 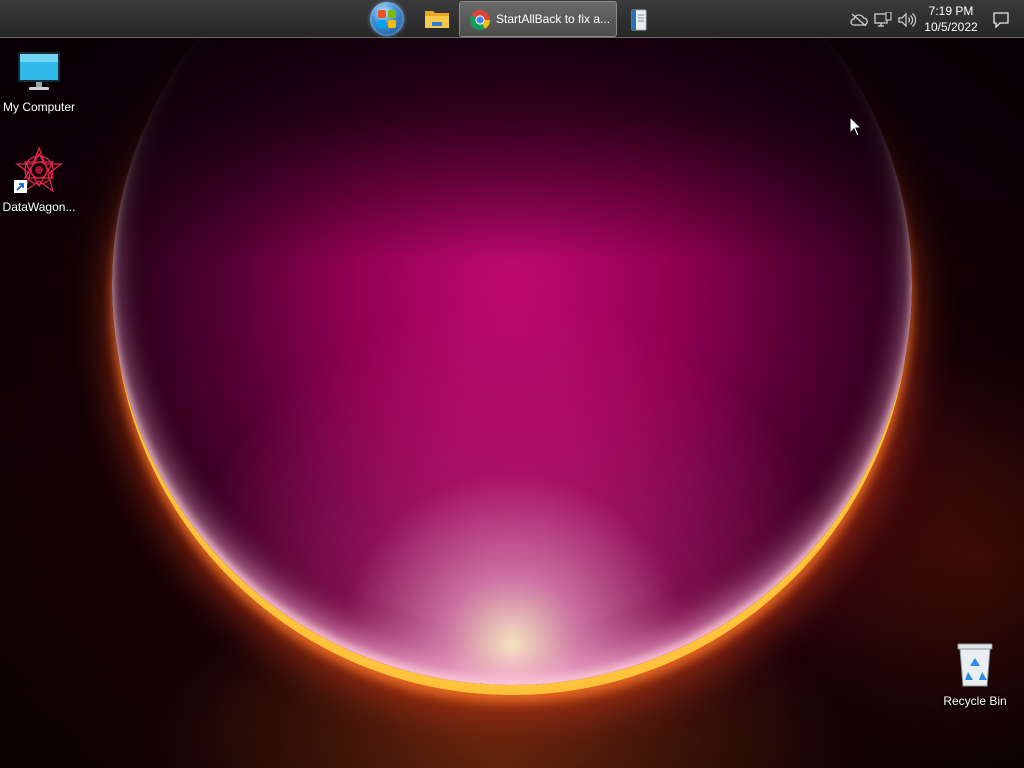 I want to click on taskbar-file-explorer-button, so click(x=437, y=19).